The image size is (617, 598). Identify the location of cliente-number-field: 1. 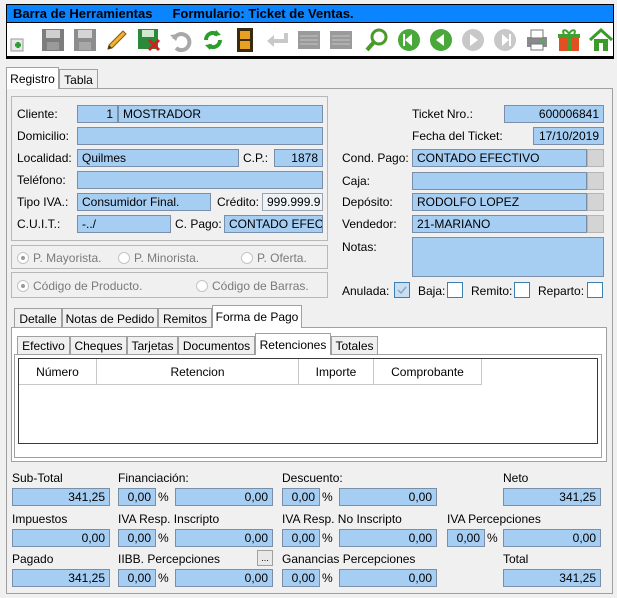
(97, 114).